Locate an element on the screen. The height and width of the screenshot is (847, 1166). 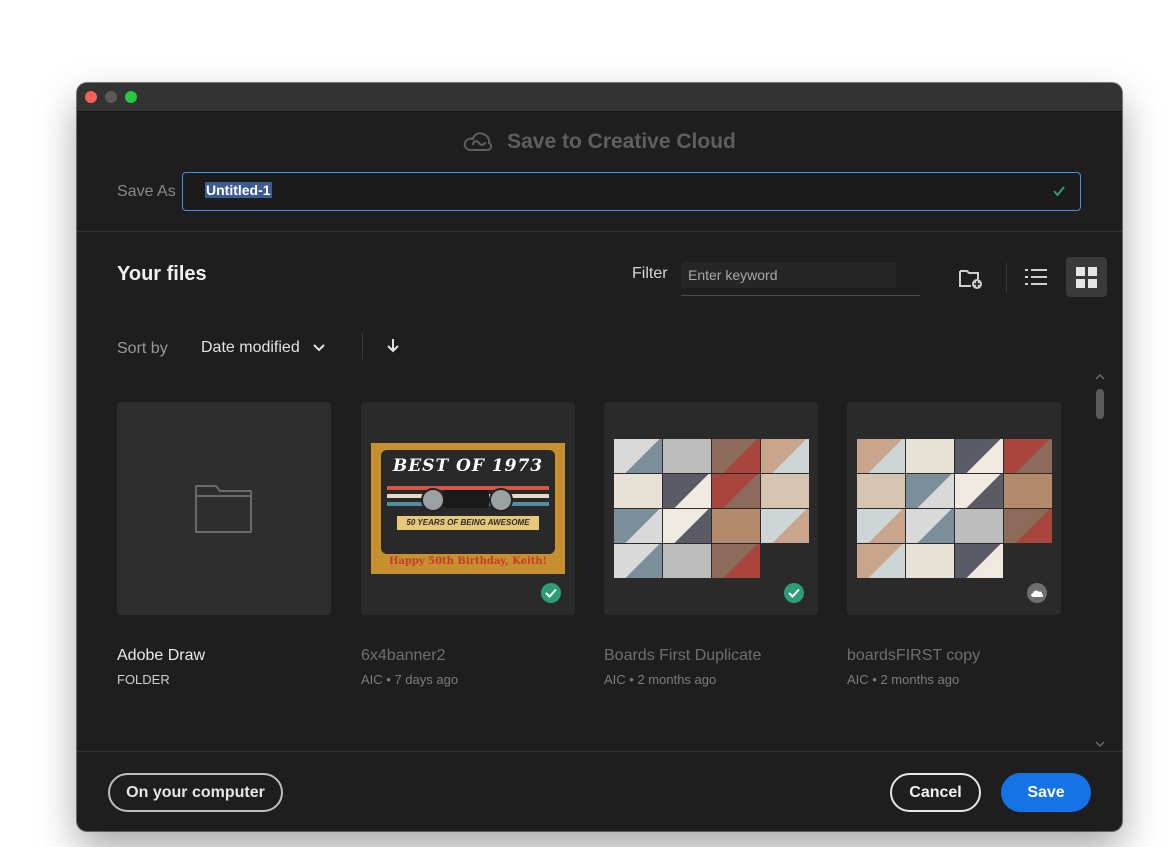
cassette-body: BEST OF 1973 50 YEARS OF BEING AWESOME is located at coordinates (468, 502).